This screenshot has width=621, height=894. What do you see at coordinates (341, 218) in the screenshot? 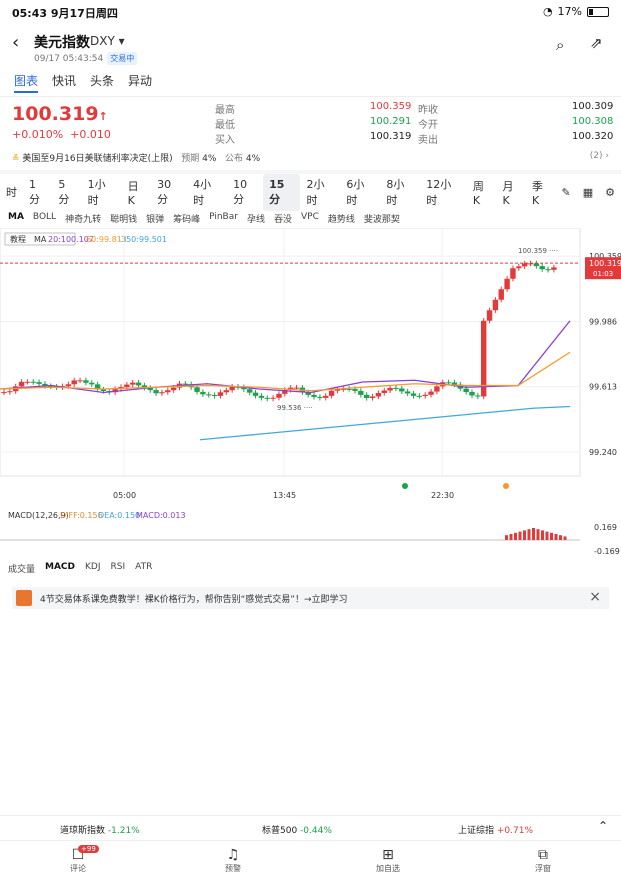
I see `indicator-item: 趋势线` at bounding box center [341, 218].